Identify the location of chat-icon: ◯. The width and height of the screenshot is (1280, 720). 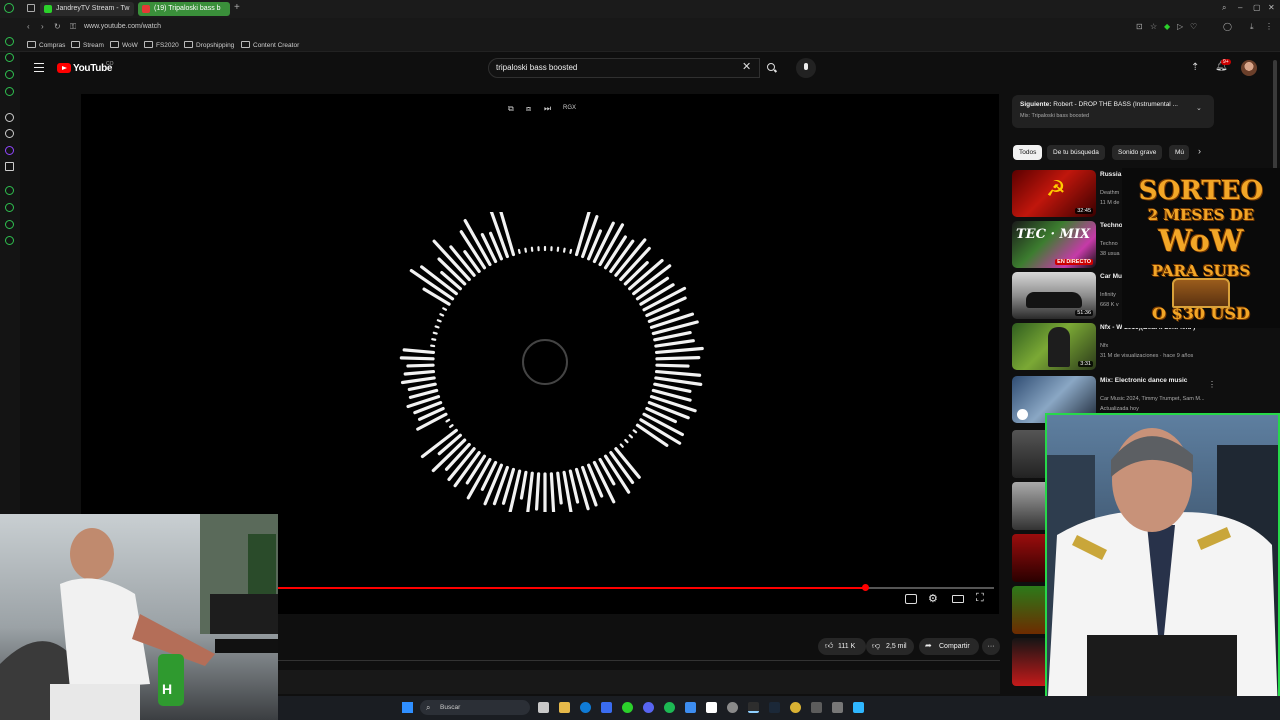
(1227, 26).